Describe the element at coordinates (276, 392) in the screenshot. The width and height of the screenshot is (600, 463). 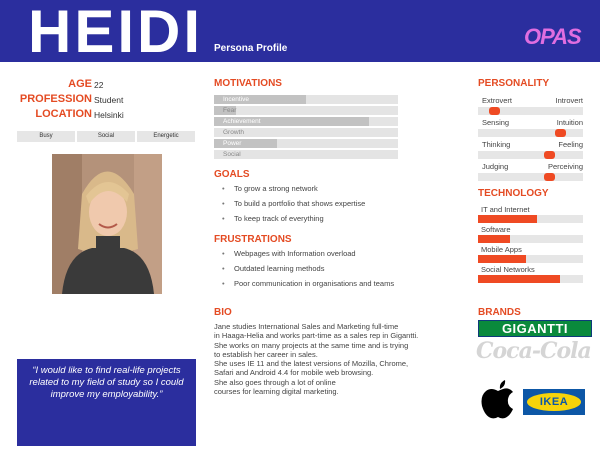
I see `bio-line: courses for learning digital marketing.` at that location.